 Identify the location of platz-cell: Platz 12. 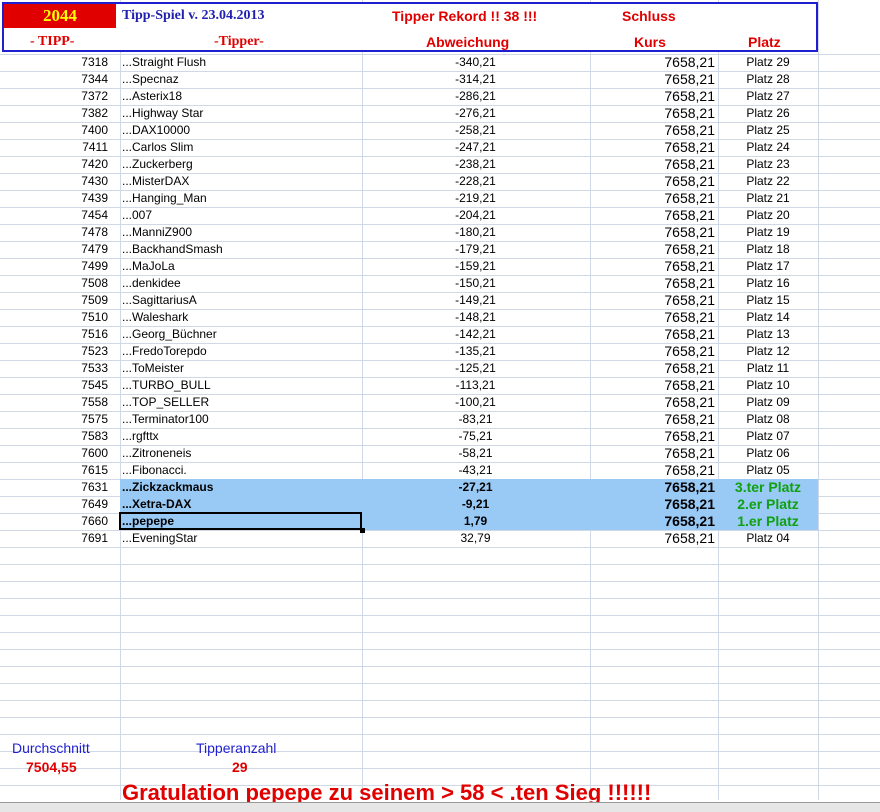
(768, 351).